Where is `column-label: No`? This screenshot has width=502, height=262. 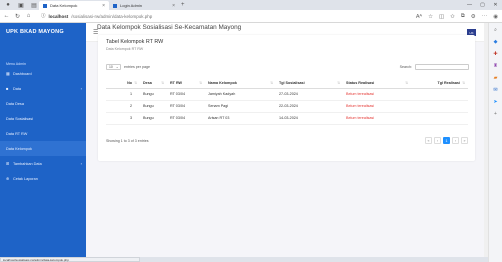
column-label: No is located at coordinates (129, 83).